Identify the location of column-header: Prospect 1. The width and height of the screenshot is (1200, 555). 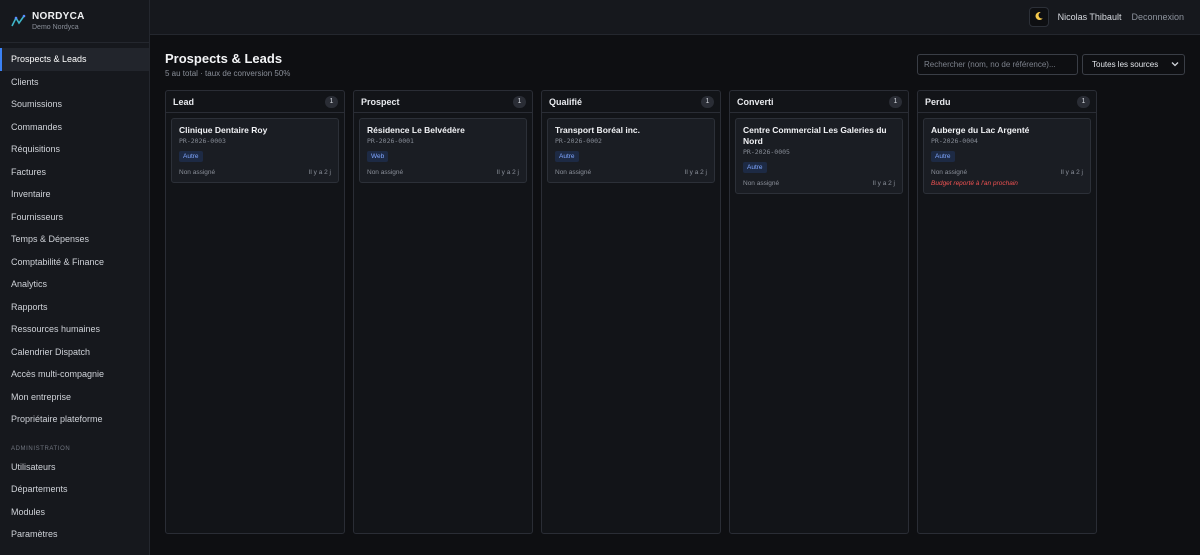
(443, 102).